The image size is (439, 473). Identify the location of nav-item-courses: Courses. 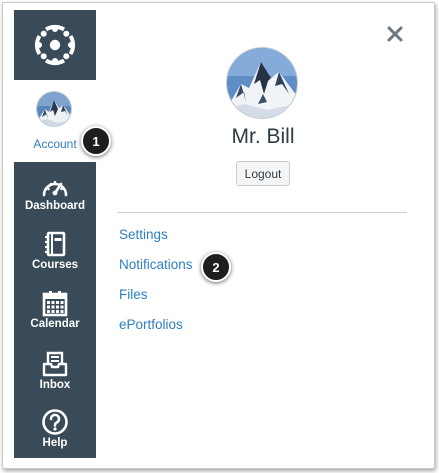
(55, 253).